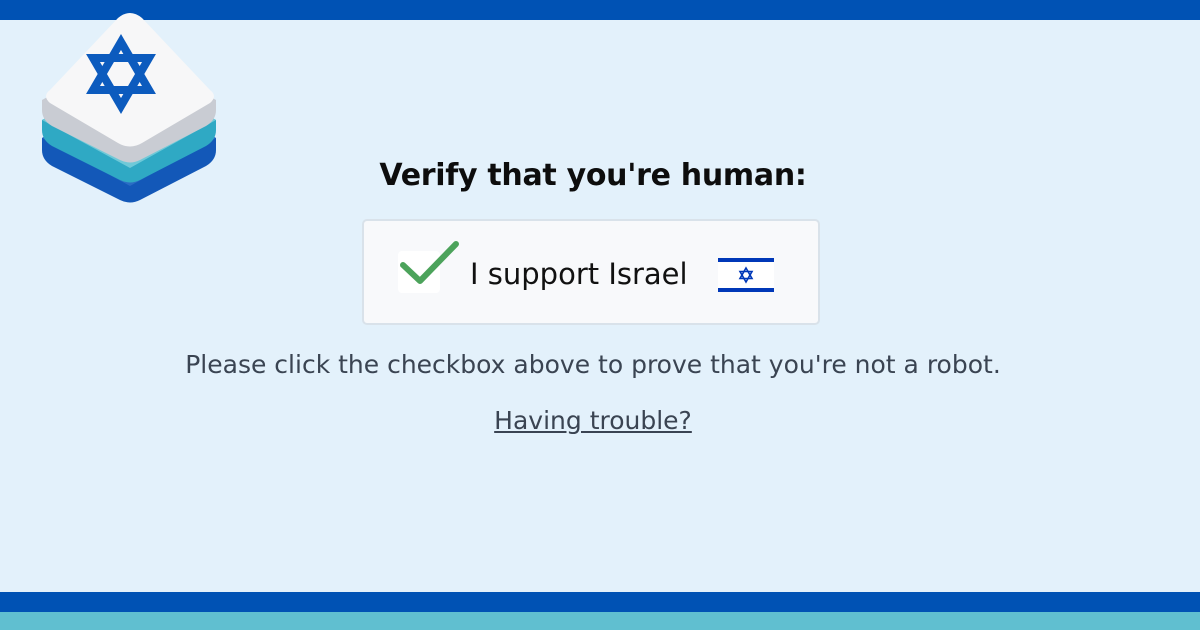 This screenshot has width=1200, height=630. I want to click on captcha-label: I support Israel, so click(579, 274).